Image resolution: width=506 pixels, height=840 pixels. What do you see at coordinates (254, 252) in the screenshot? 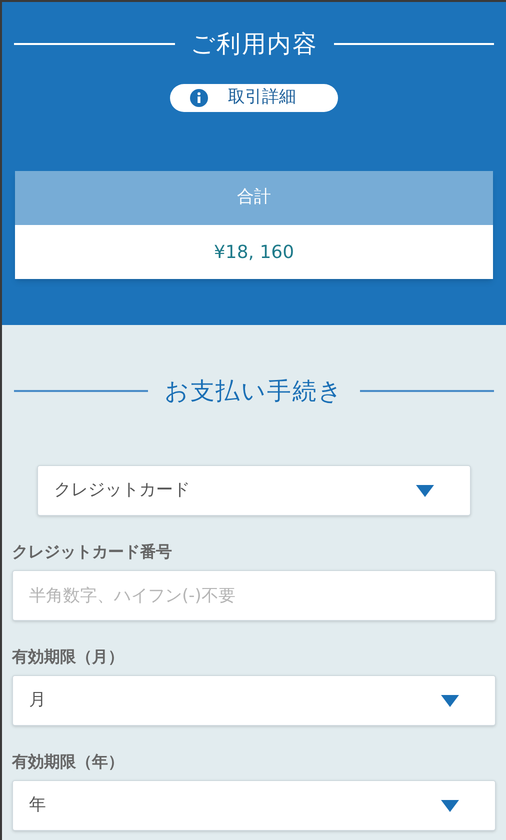
I see `total-value: ¥18, 160` at bounding box center [254, 252].